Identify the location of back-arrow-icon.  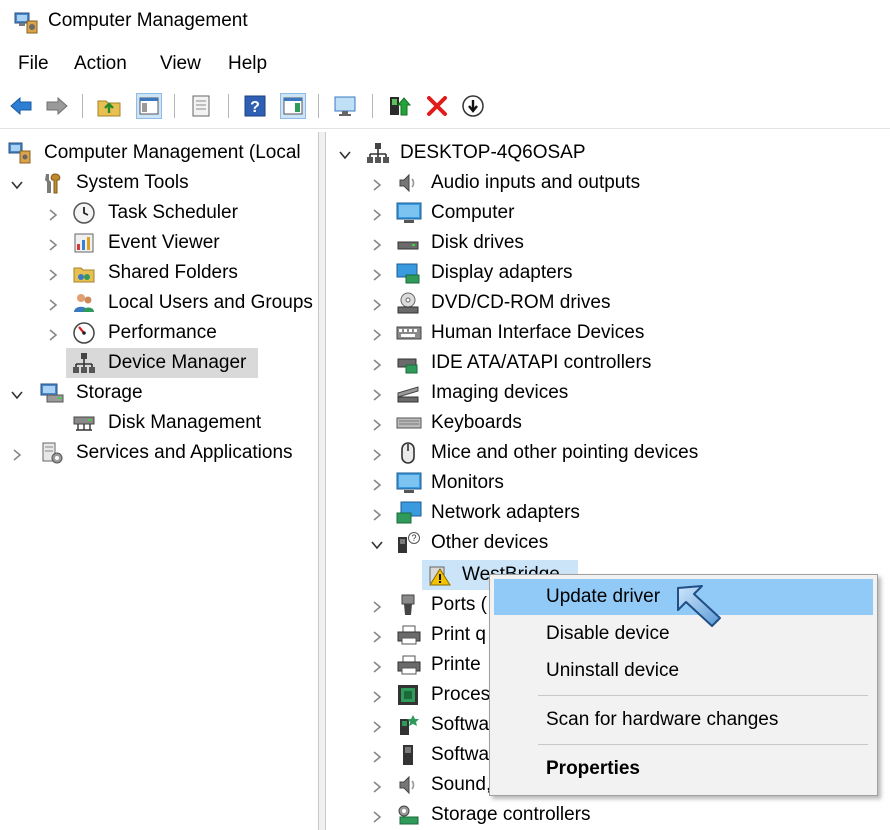
(21, 106).